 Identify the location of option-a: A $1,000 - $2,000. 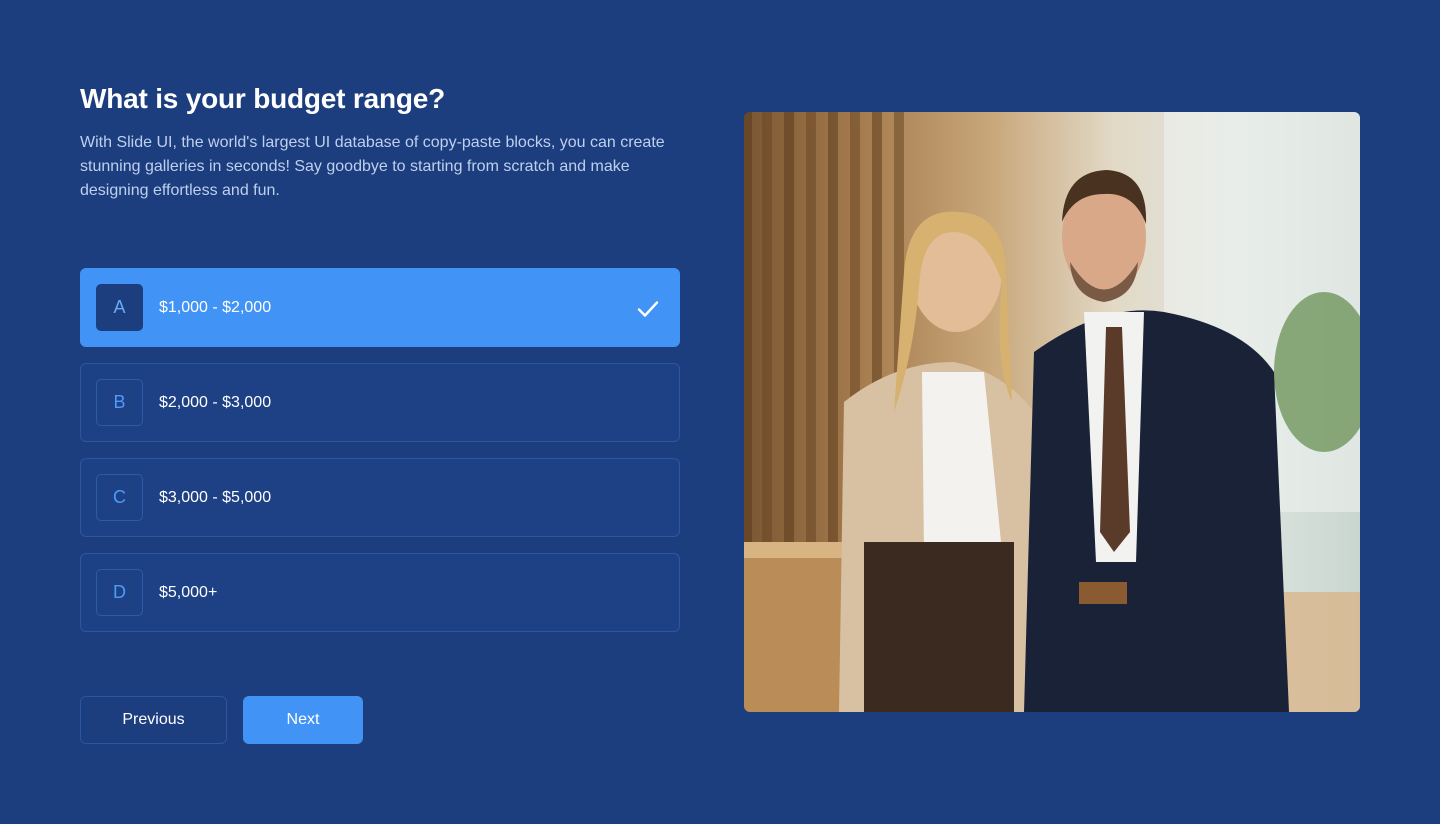
(380, 307).